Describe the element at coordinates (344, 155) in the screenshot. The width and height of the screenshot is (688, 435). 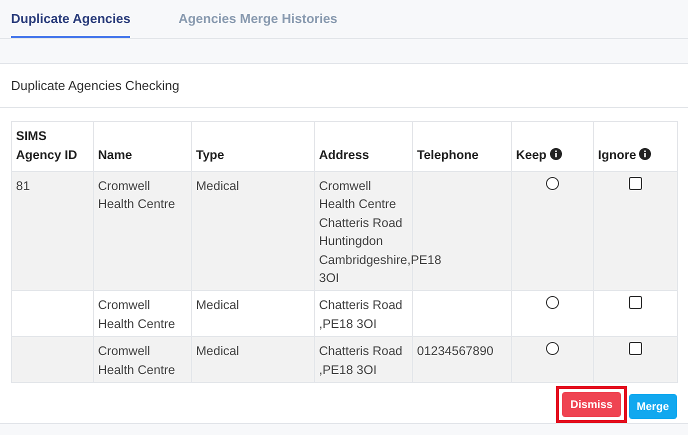
I see `column-header: Address` at that location.